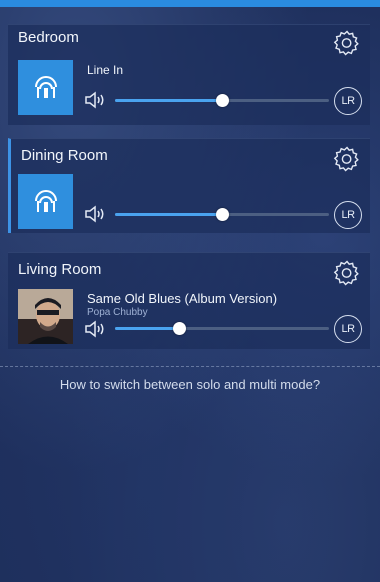 The image size is (380, 582). I want to click on album-art-image, so click(45, 316).